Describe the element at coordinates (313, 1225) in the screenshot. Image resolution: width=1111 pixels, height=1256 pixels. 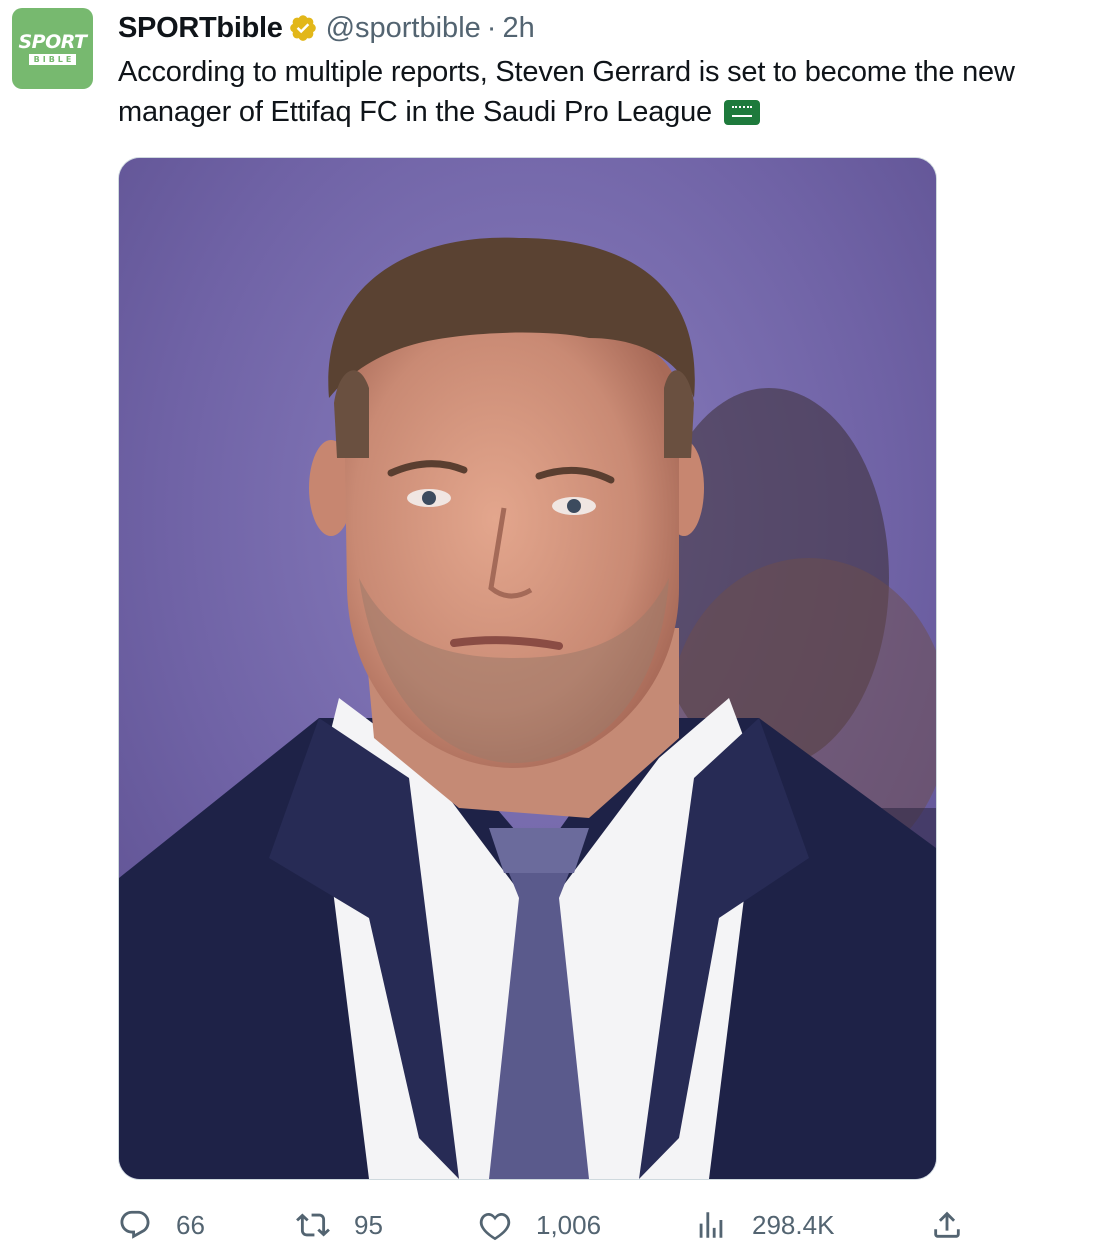
I see `retweet-icon` at that location.